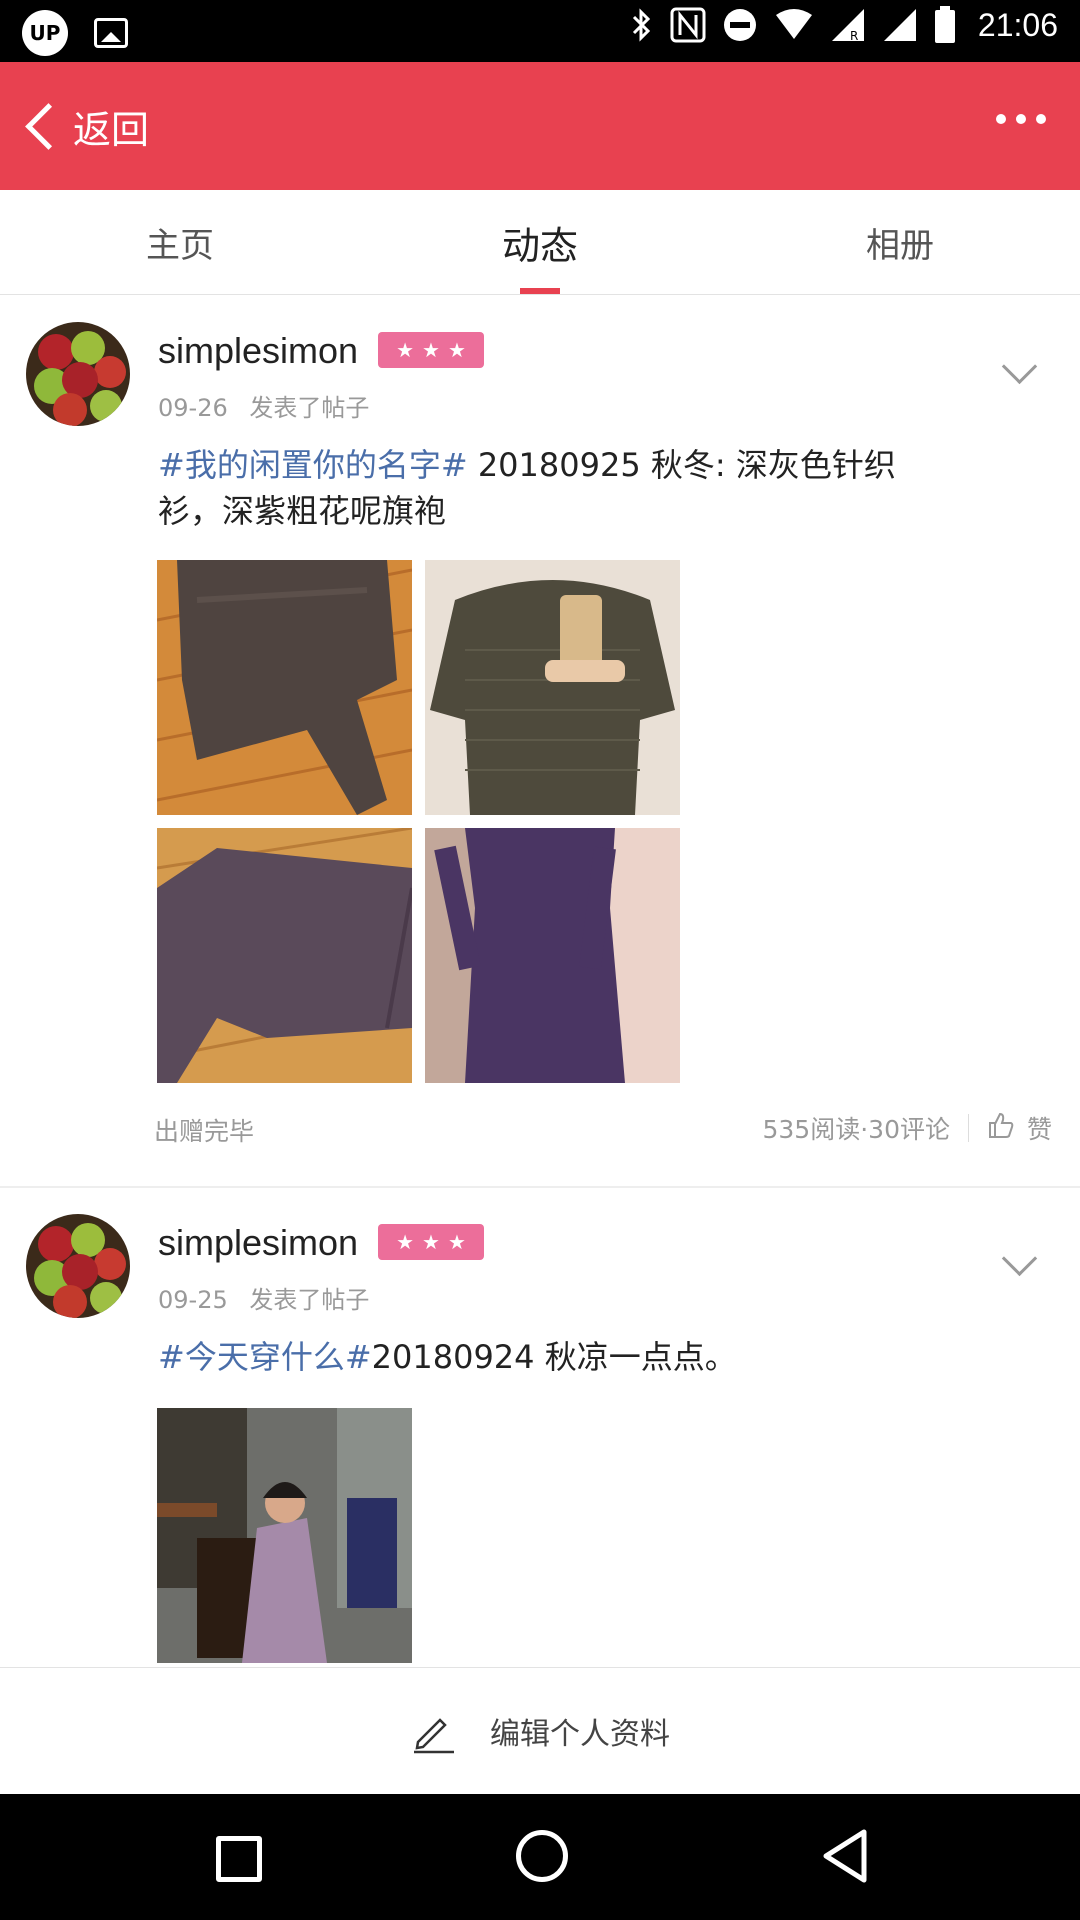 This screenshot has width=1080, height=1920. Describe the element at coordinates (111, 129) in the screenshot. I see `back-label: 返回` at that location.